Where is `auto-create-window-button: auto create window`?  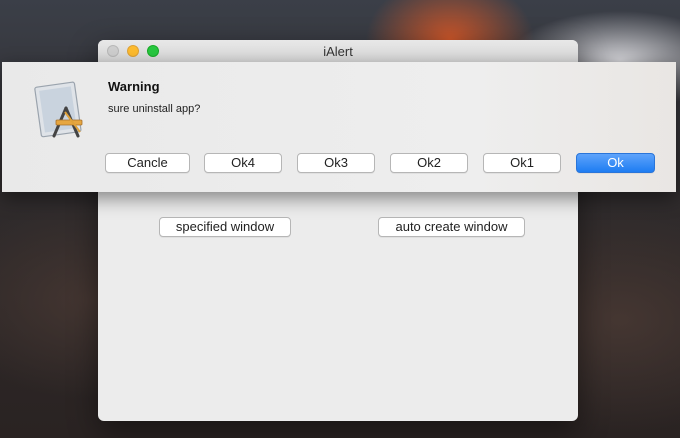
auto-create-window-button: auto create window is located at coordinates (451, 227).